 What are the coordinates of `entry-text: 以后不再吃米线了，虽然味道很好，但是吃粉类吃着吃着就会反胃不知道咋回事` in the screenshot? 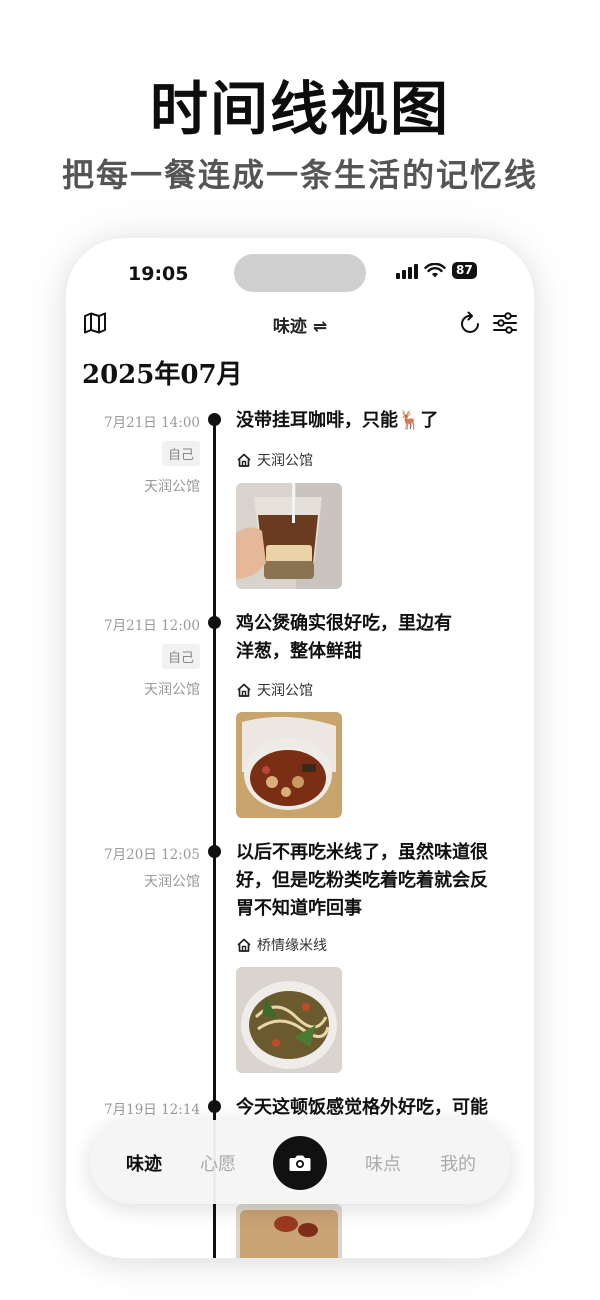 It's located at (362, 880).